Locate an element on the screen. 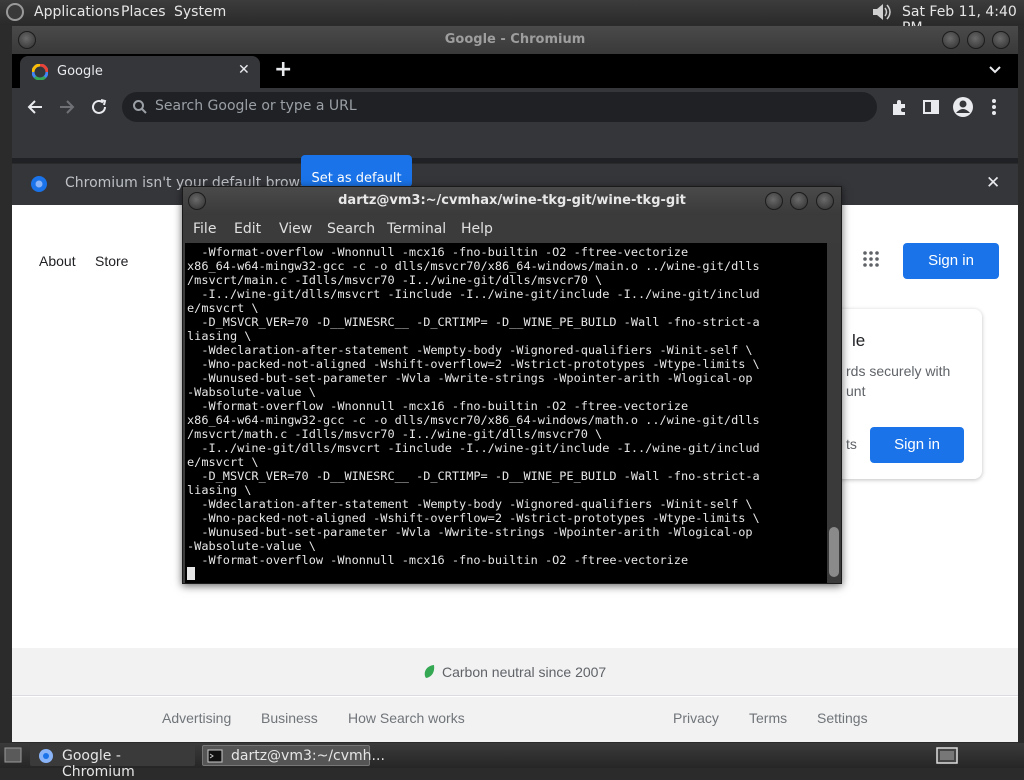  maximize-button is located at coordinates (976, 40).